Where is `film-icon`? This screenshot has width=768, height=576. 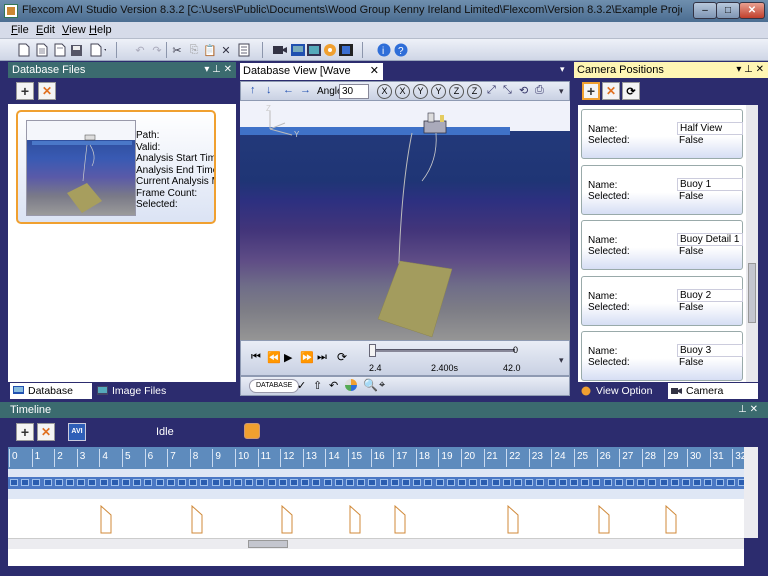 film-icon is located at coordinates (346, 50).